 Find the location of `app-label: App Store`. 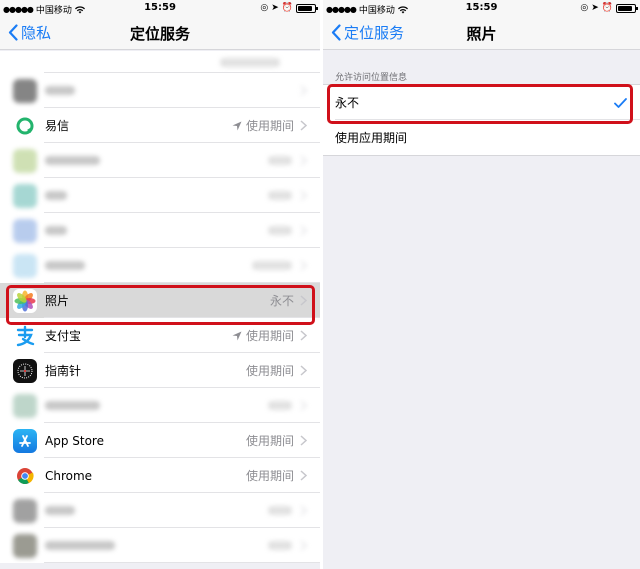

app-label: App Store is located at coordinates (74, 440).